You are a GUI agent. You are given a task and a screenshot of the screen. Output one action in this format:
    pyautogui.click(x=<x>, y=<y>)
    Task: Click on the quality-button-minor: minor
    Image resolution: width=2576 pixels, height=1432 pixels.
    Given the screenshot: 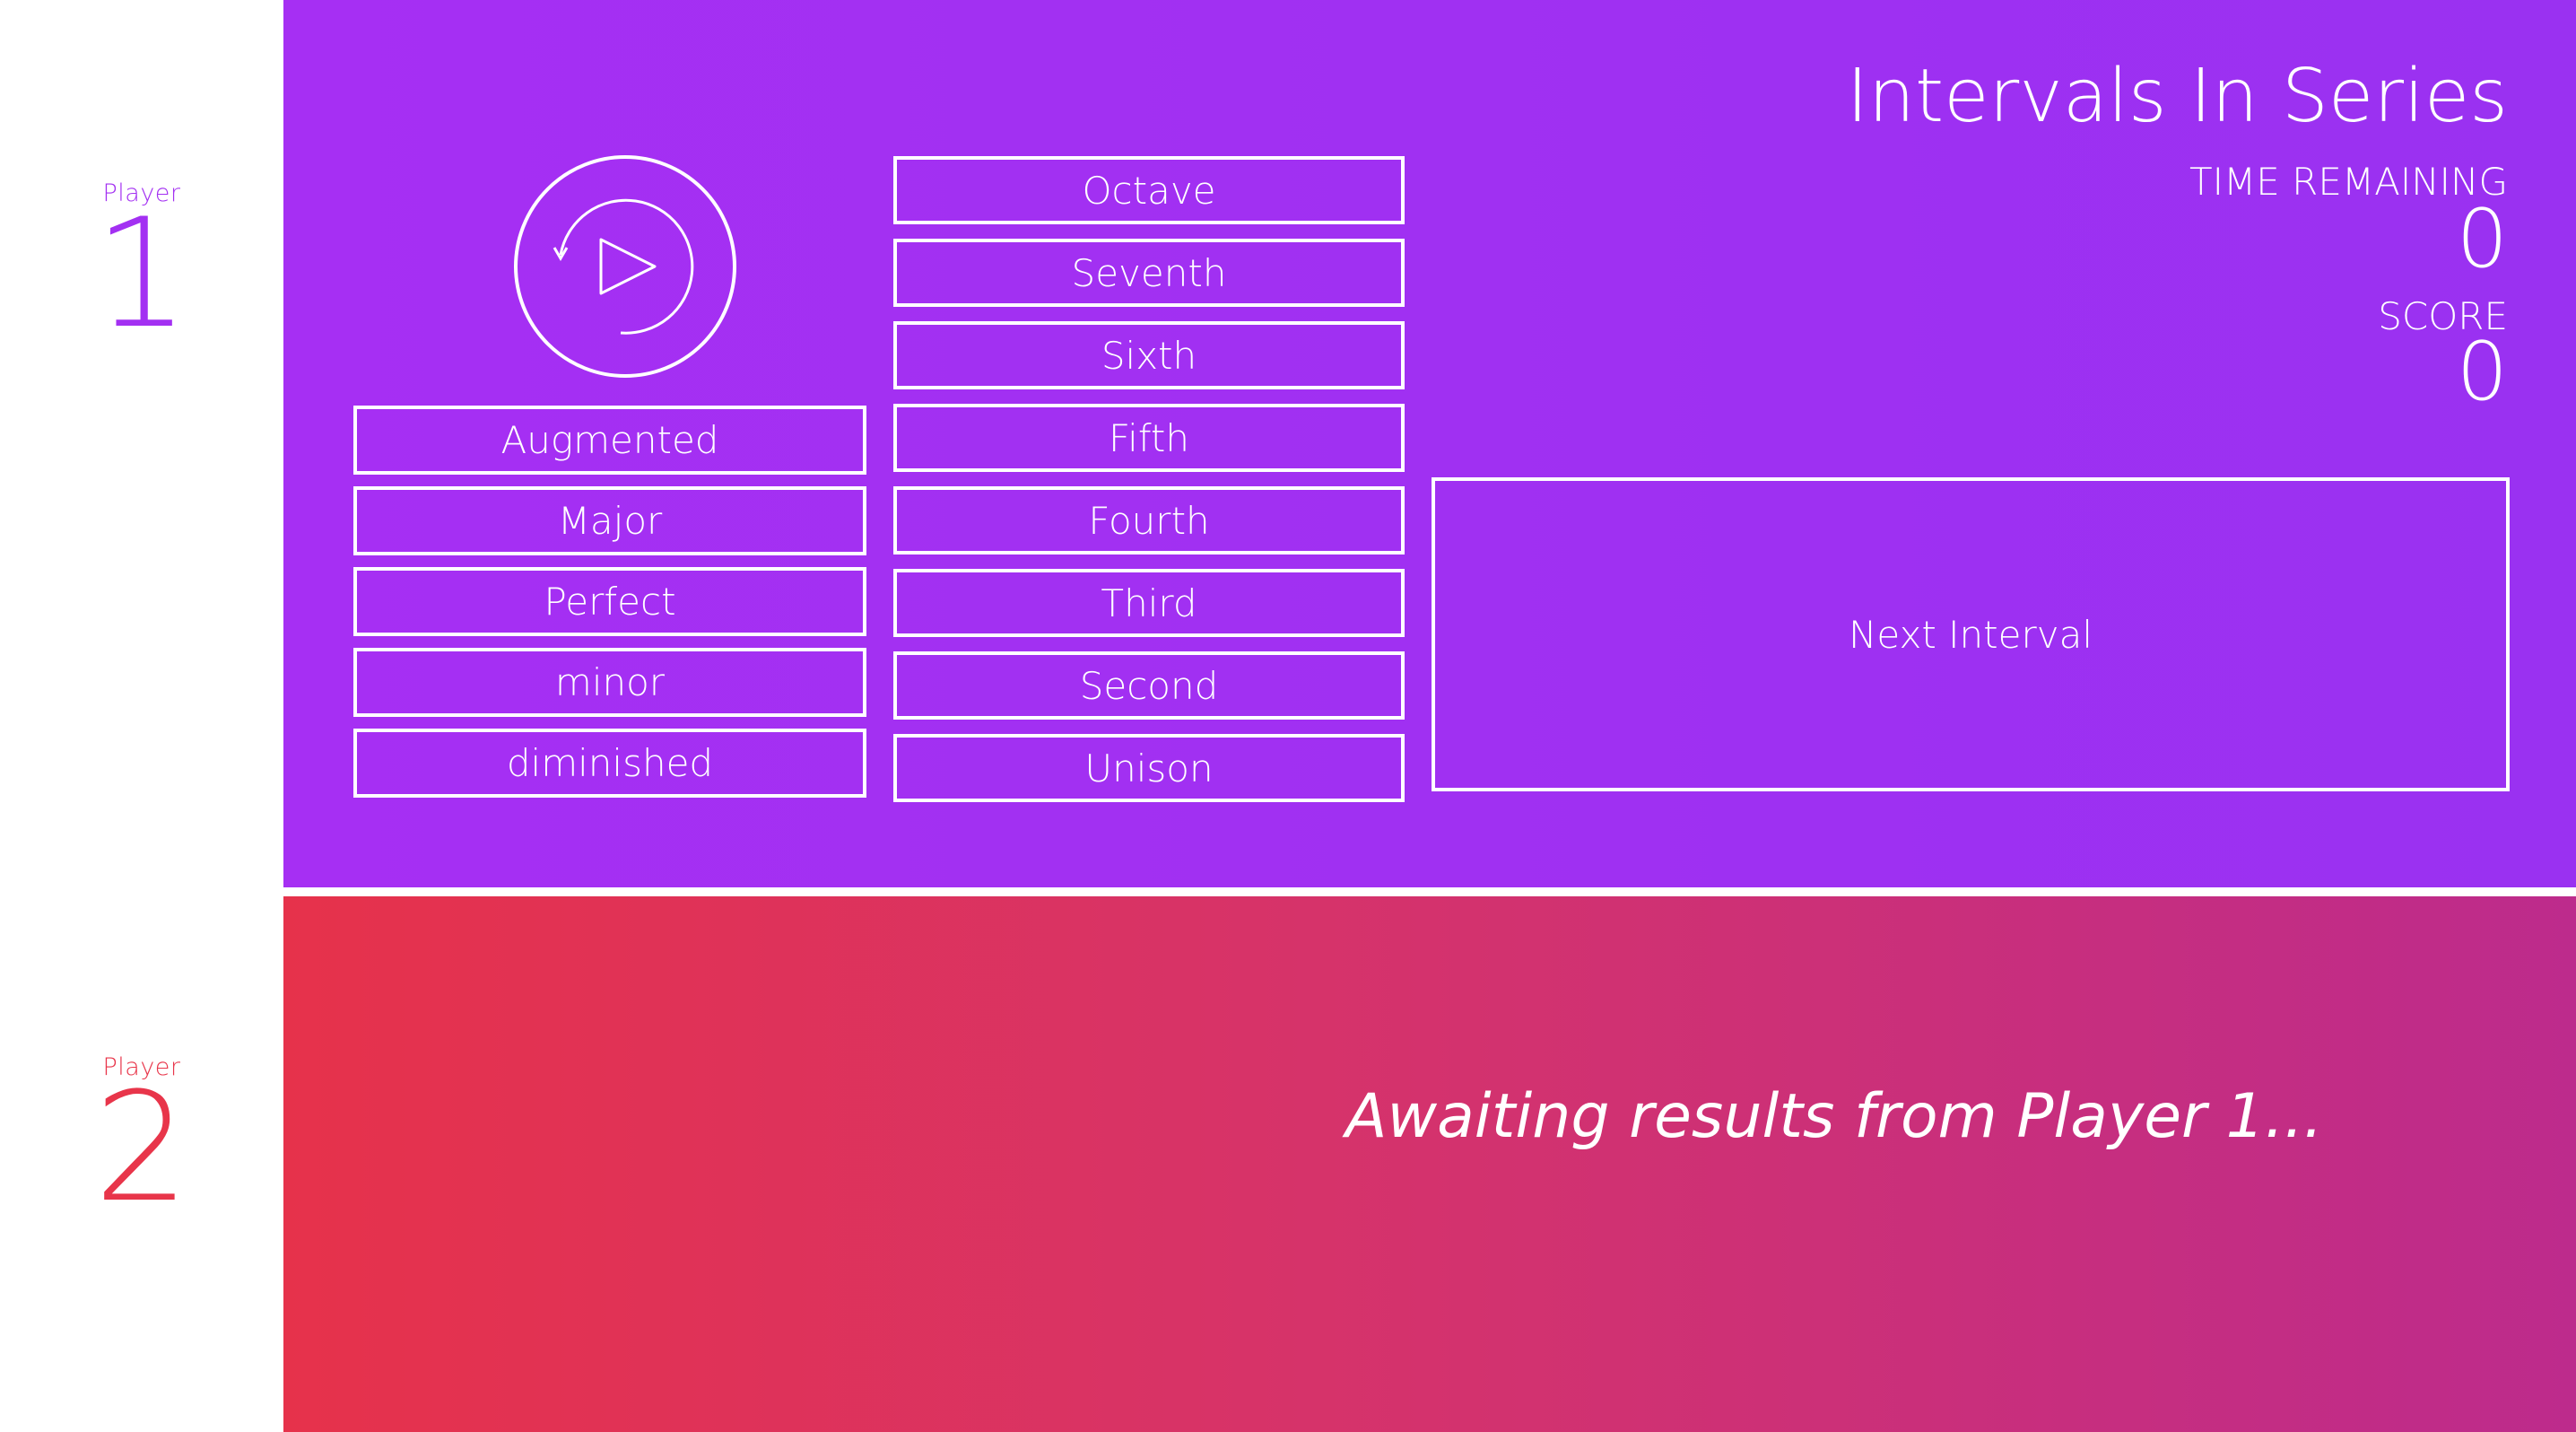 What is the action you would take?
    pyautogui.click(x=609, y=682)
    